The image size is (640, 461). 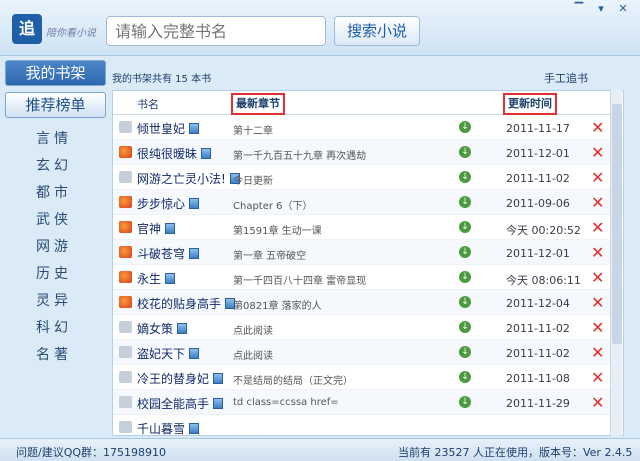 I want to click on book-title: 斗破苍穹, so click(x=168, y=253).